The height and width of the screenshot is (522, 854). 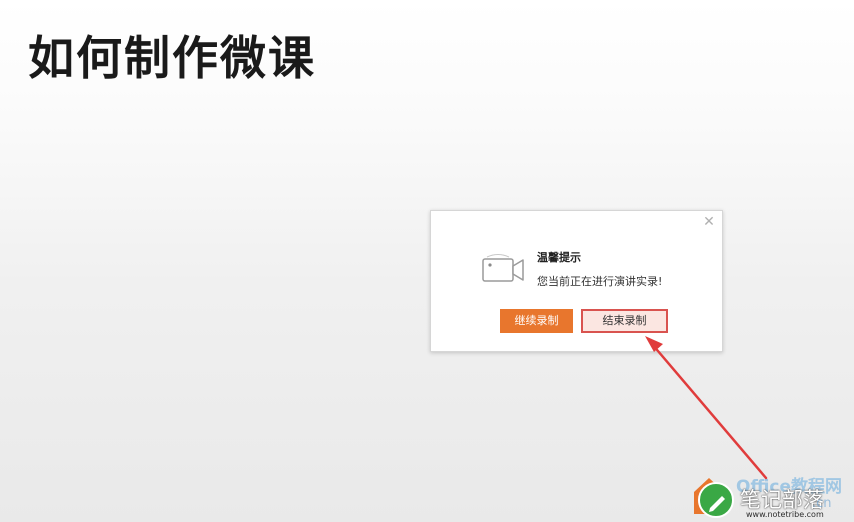 What do you see at coordinates (172, 58) in the screenshot?
I see `slide-title: 如何制作微课` at bounding box center [172, 58].